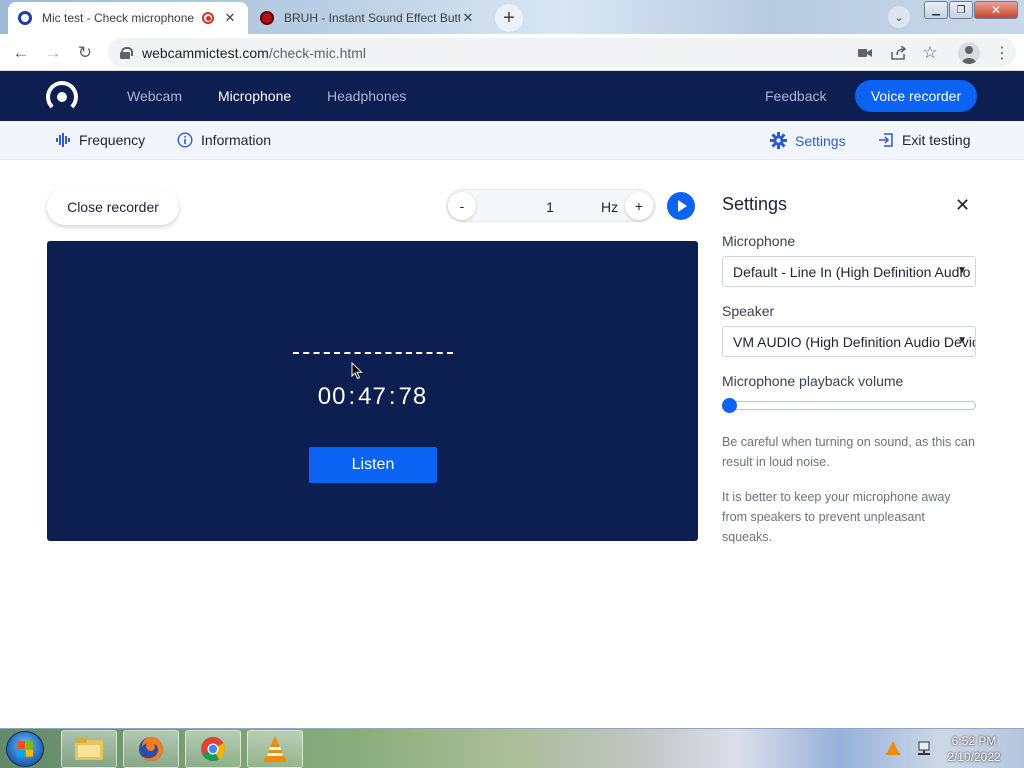 This screenshot has width=1024, height=768. What do you see at coordinates (275, 749) in the screenshot?
I see `vlc-icon` at bounding box center [275, 749].